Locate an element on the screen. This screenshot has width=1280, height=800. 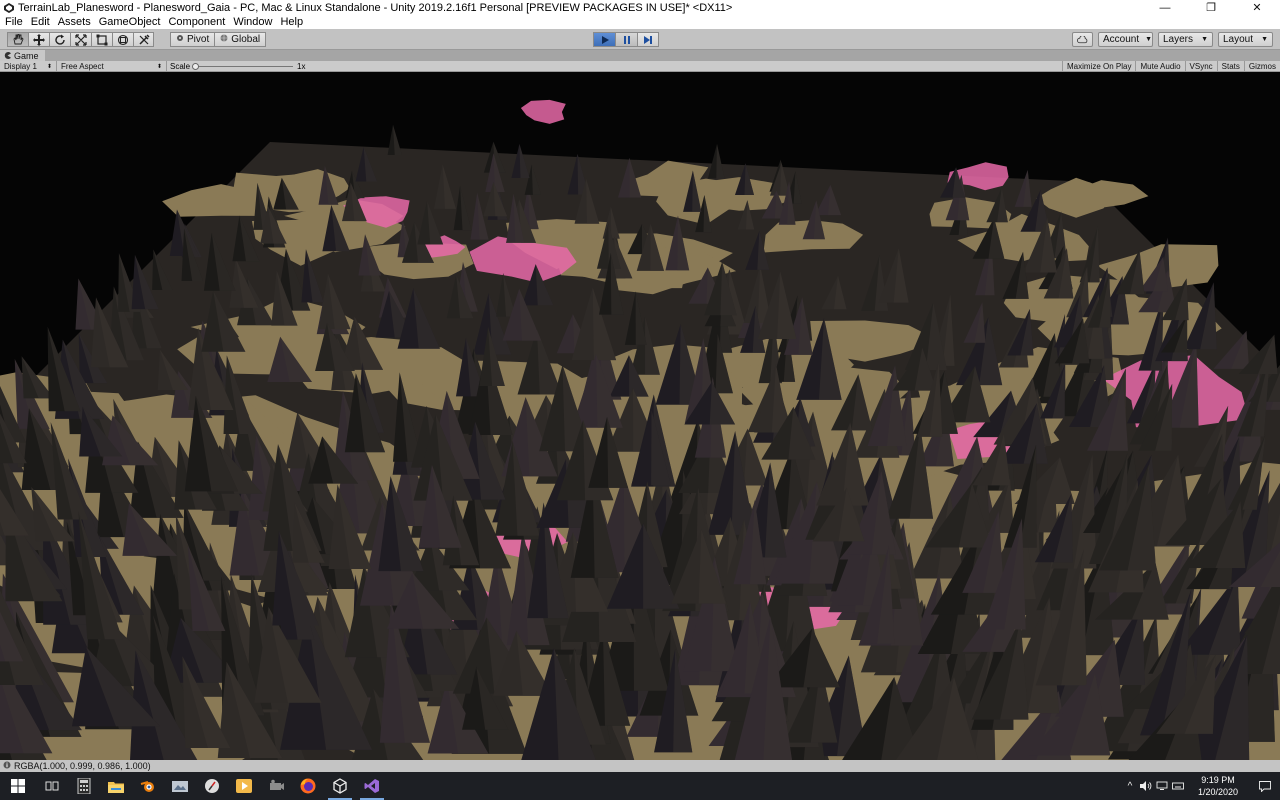
play-button is located at coordinates (604, 39).